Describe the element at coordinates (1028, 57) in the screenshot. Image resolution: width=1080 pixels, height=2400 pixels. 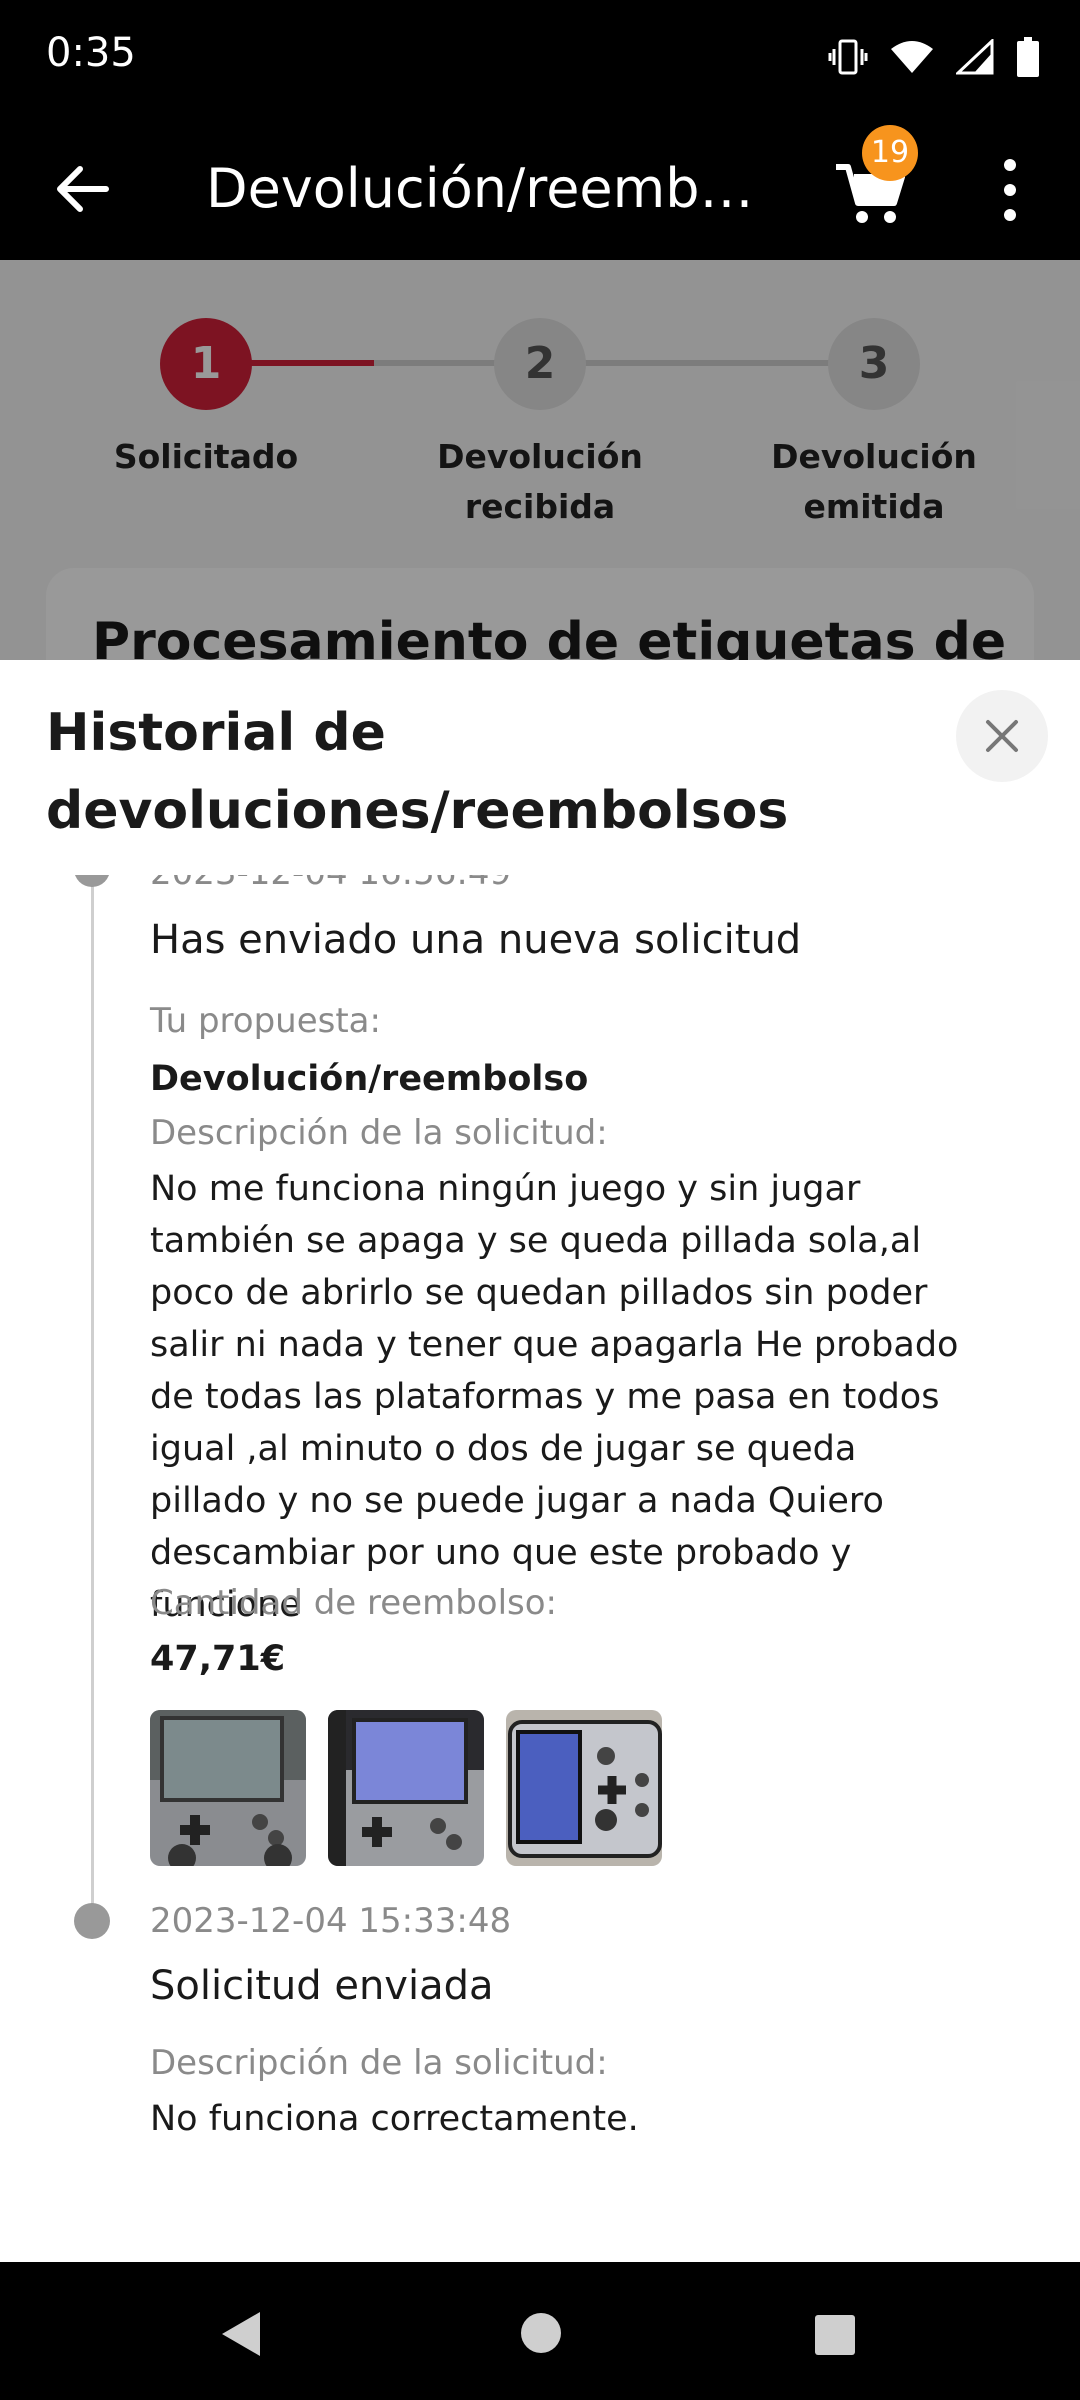
I see `battery-icon` at that location.